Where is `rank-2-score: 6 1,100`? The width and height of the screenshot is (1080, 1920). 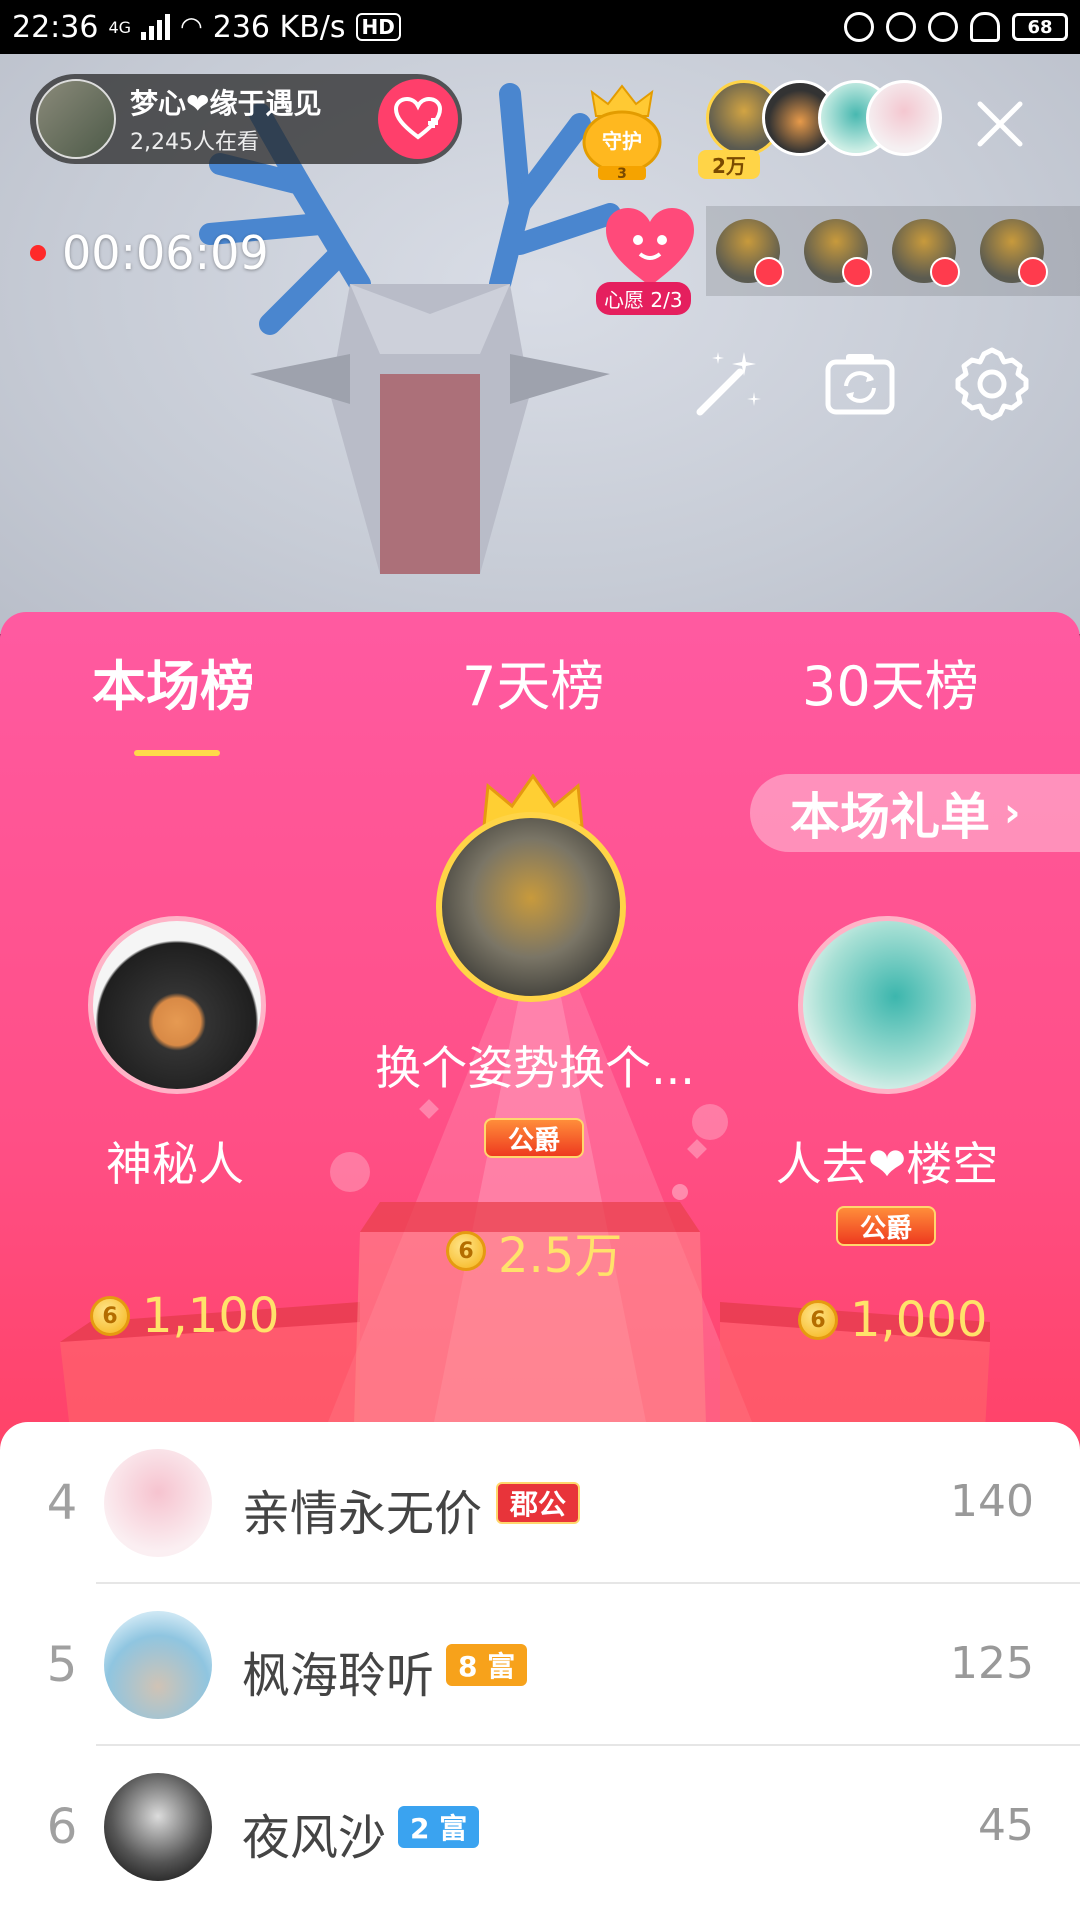 rank-2-score: 6 1,100 is located at coordinates (184, 1316).